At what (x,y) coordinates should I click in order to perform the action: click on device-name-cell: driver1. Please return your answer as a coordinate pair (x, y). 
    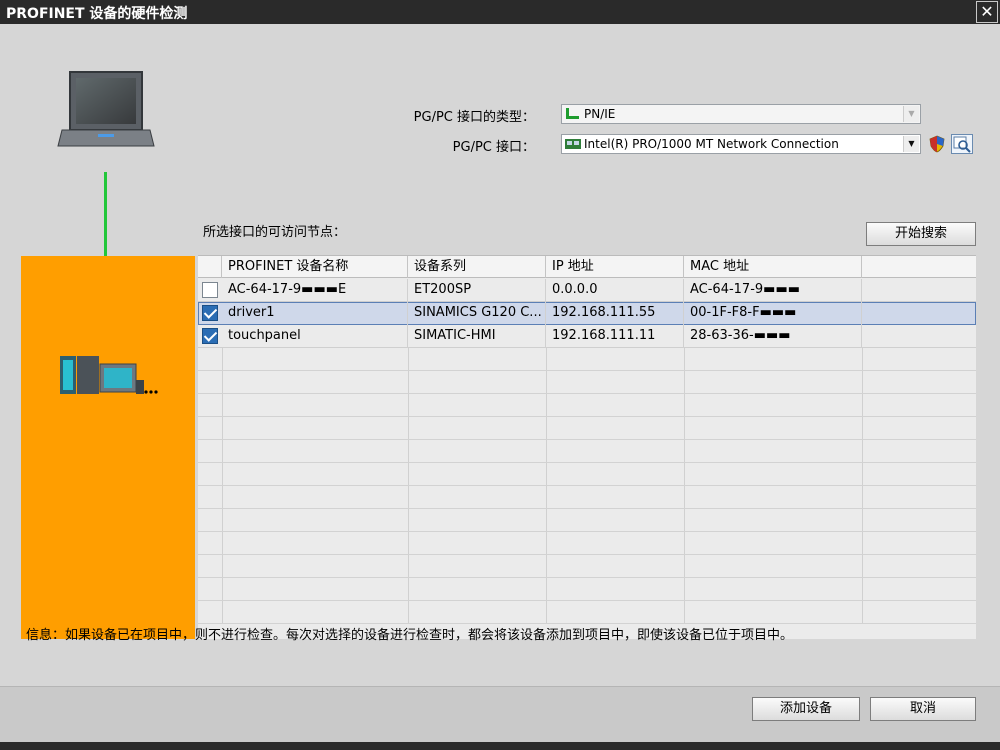
    Looking at the image, I should click on (315, 313).